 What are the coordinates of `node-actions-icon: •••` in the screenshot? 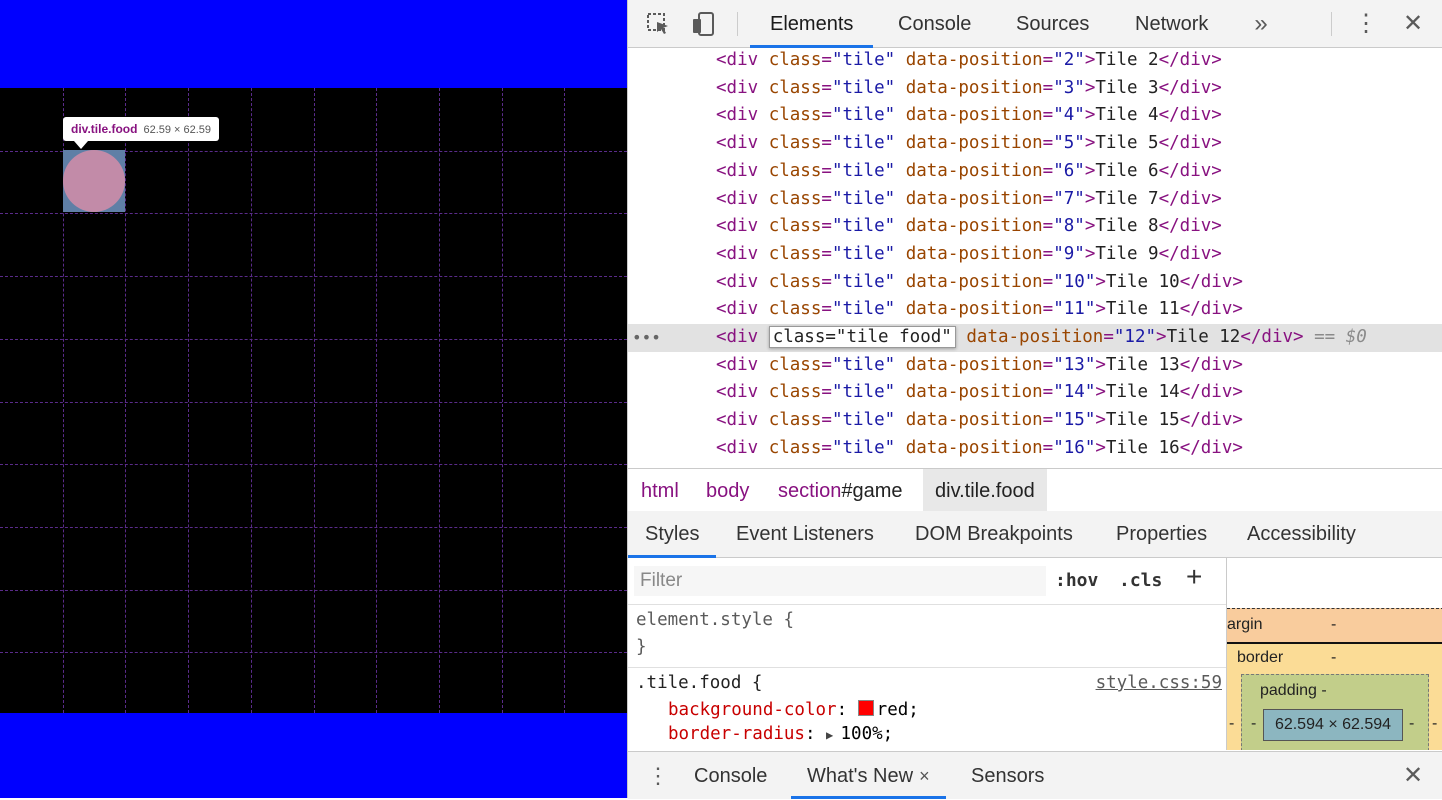 It's located at (646, 337).